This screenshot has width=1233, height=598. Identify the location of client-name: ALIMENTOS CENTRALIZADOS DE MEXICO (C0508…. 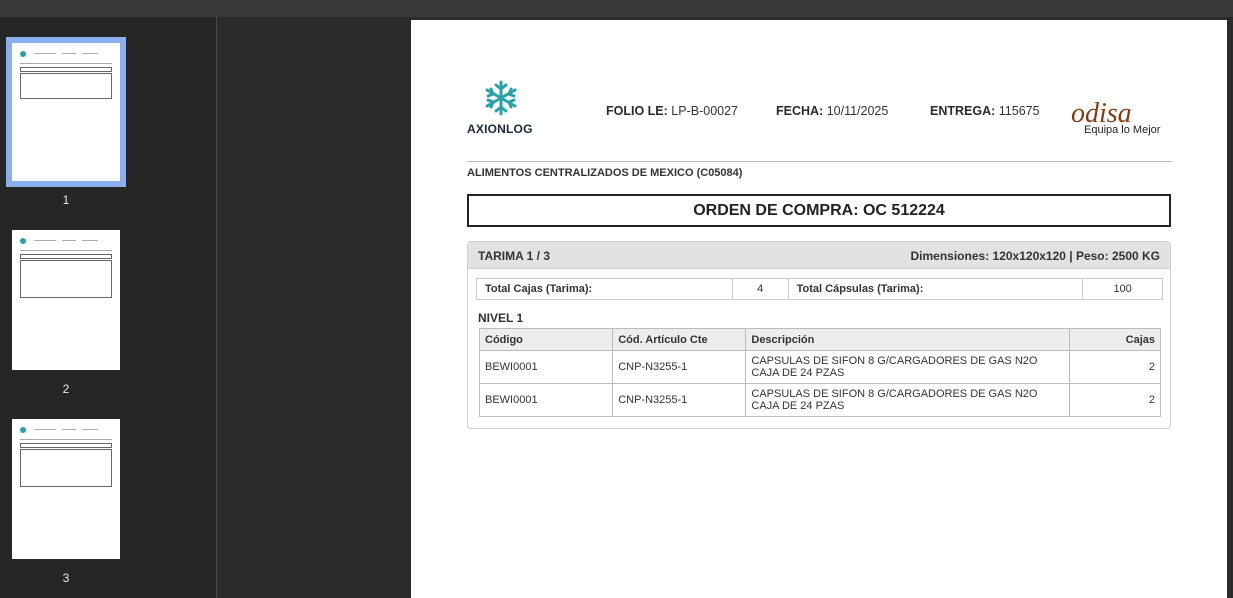
(605, 173).